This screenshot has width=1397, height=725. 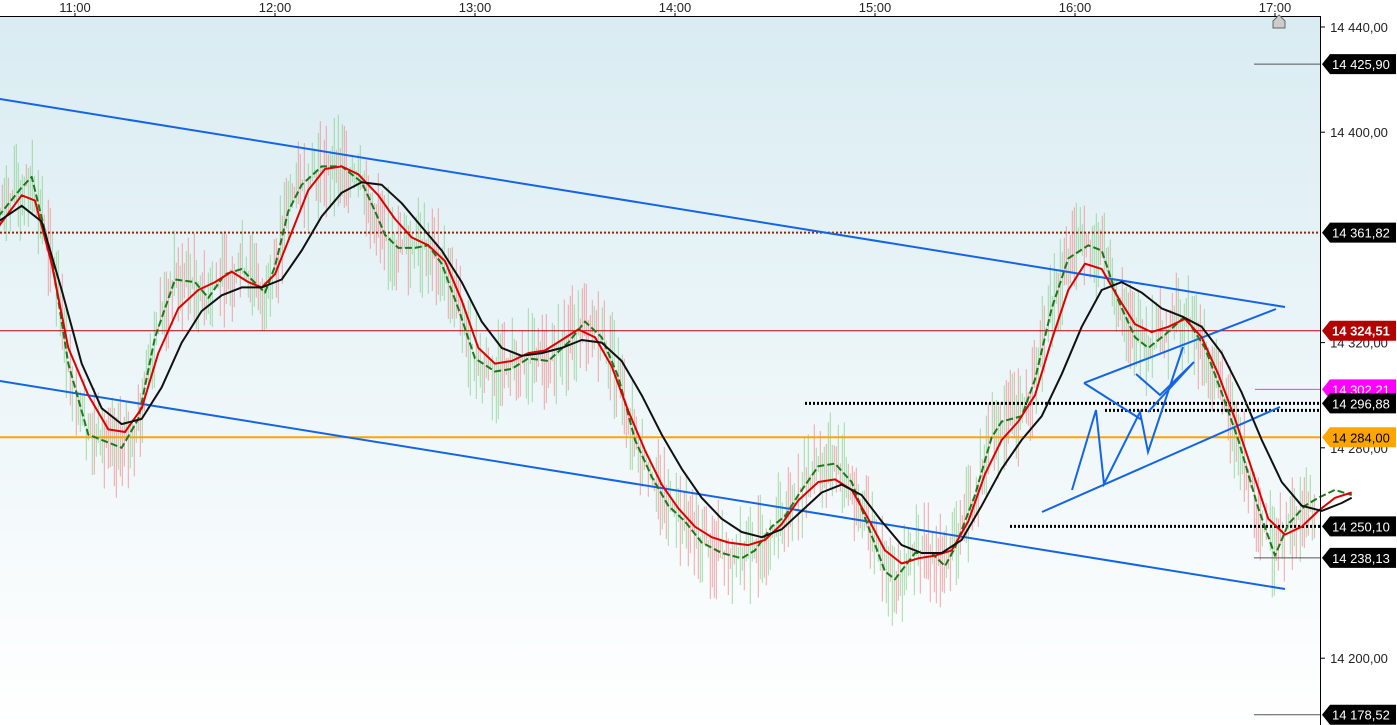 I want to click on x-tick-label: 17:00, so click(x=1275, y=7).